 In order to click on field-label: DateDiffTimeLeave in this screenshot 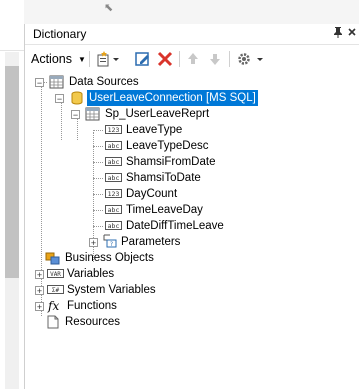, I will do `click(175, 226)`.